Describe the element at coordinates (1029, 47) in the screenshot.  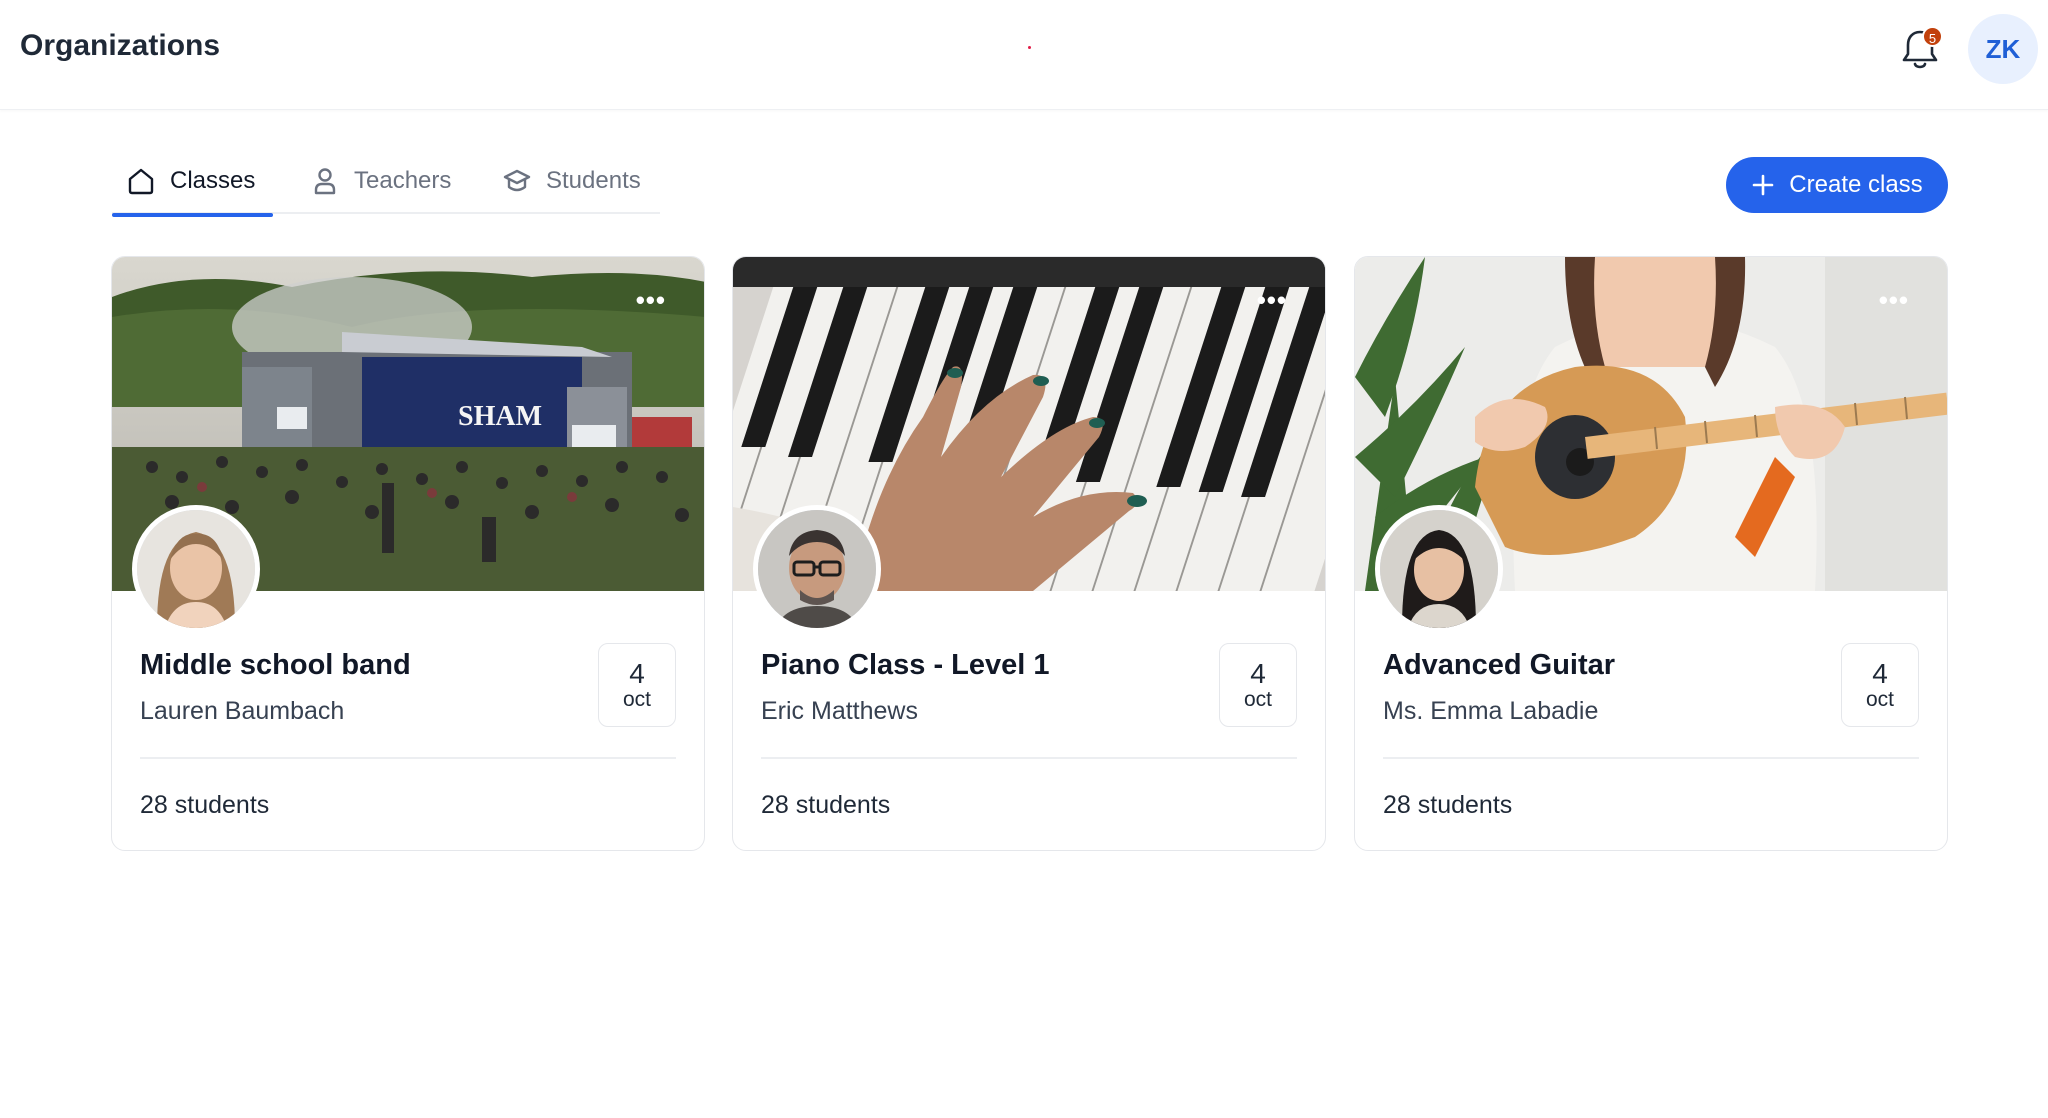
I see `marker-dot` at that location.